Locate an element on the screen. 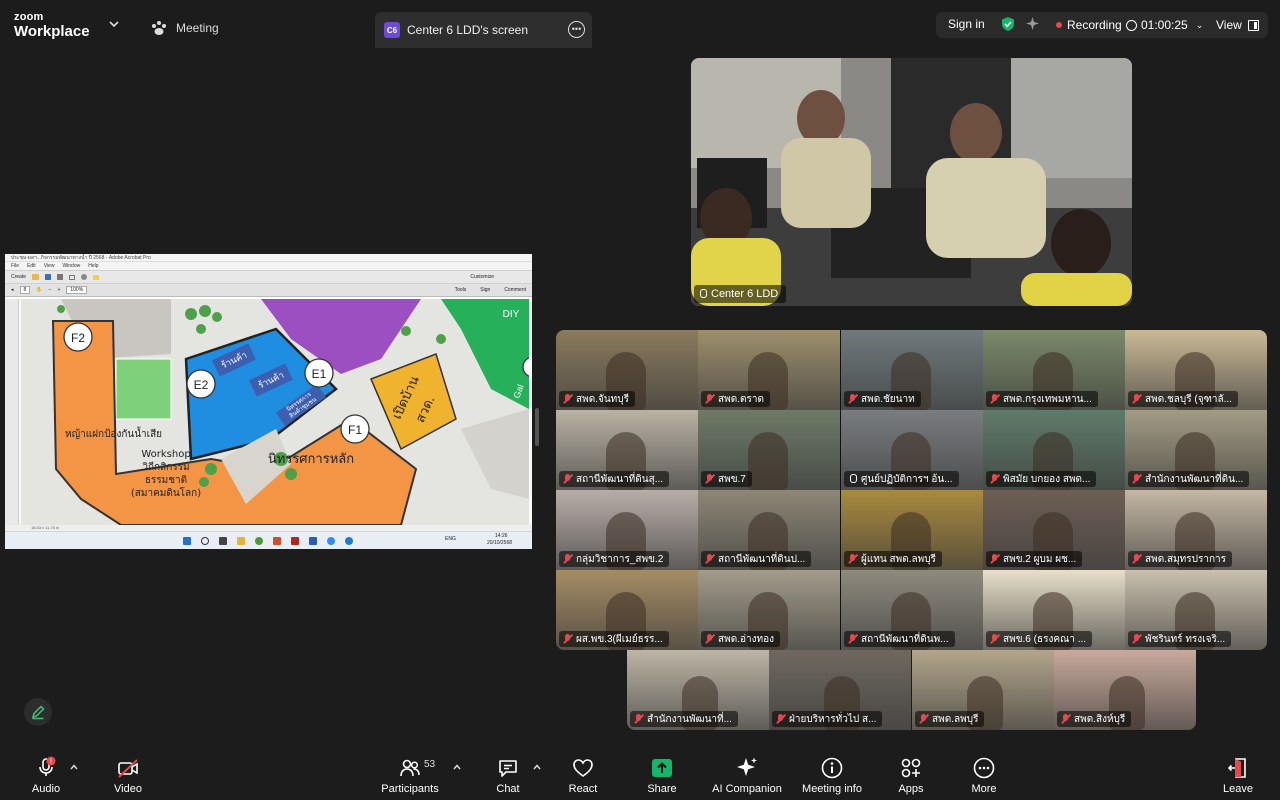 This screenshot has height=800, width=1280. print-icon is located at coordinates (60, 277).